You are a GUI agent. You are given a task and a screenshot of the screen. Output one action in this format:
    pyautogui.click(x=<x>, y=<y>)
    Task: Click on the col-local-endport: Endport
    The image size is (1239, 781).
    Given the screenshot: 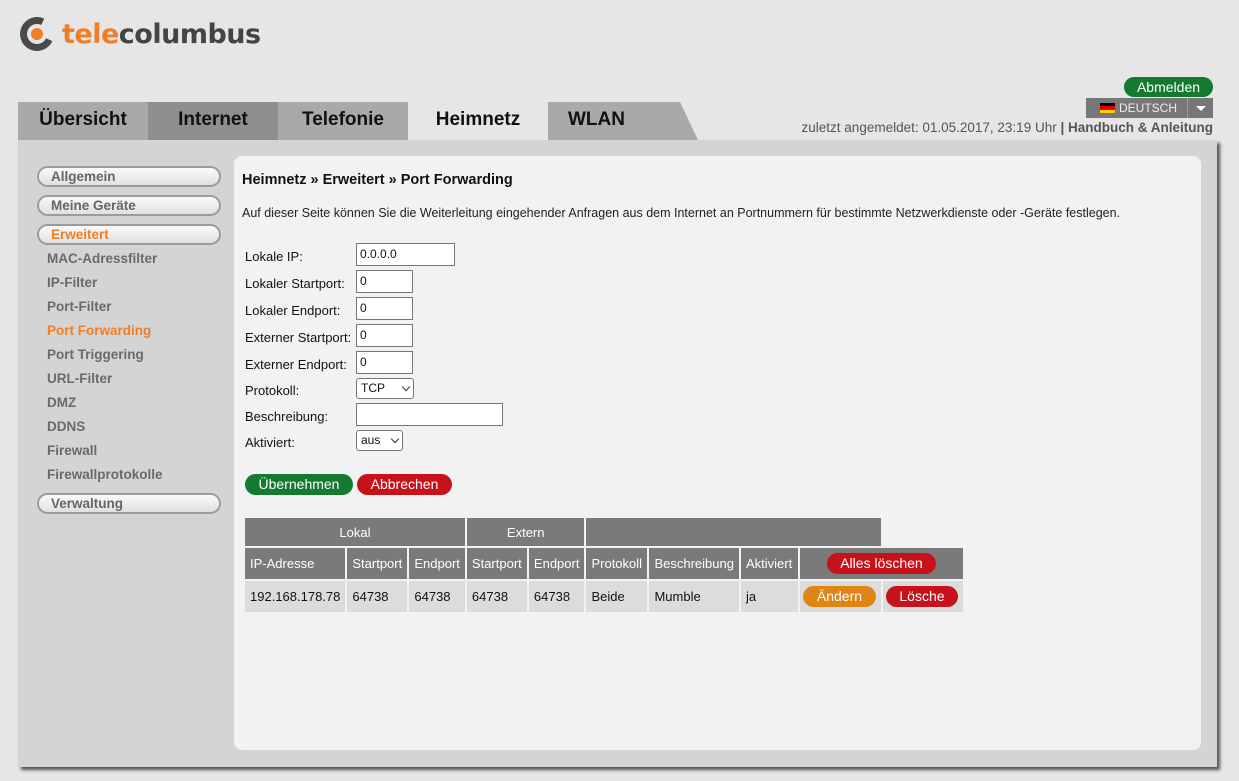 What is the action you would take?
    pyautogui.click(x=437, y=563)
    